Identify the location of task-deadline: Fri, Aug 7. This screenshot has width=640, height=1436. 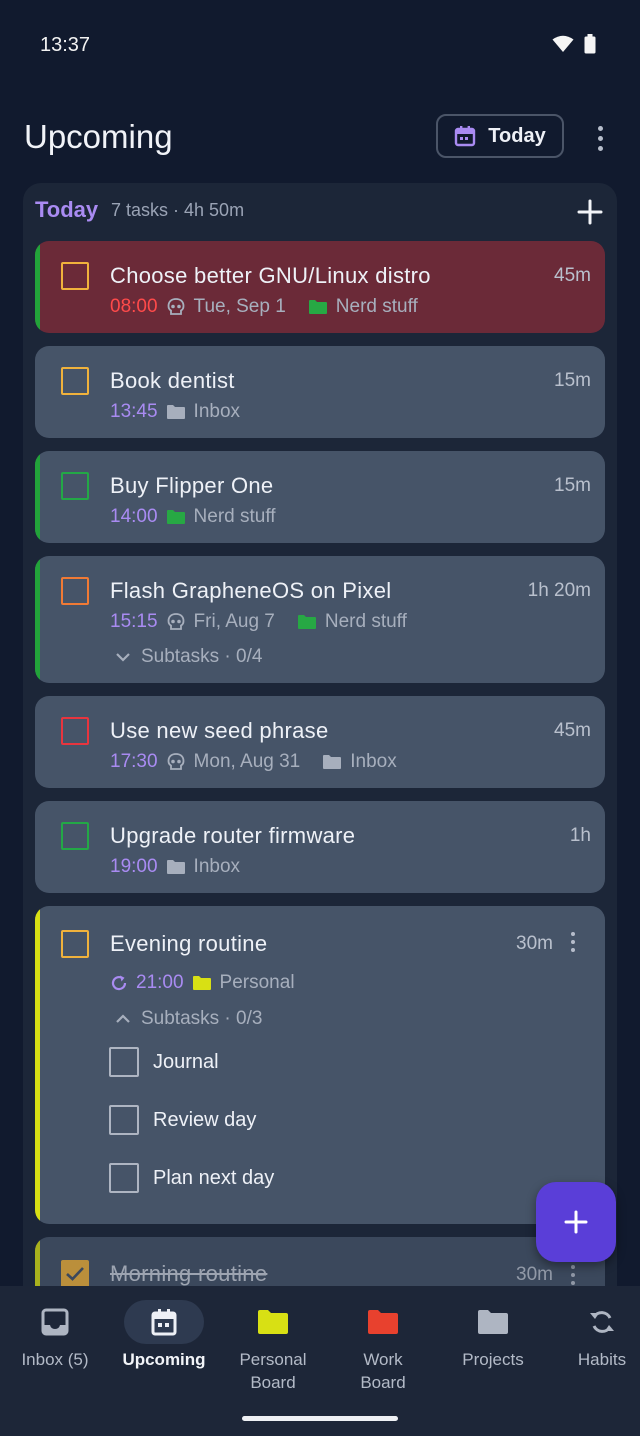
(234, 621).